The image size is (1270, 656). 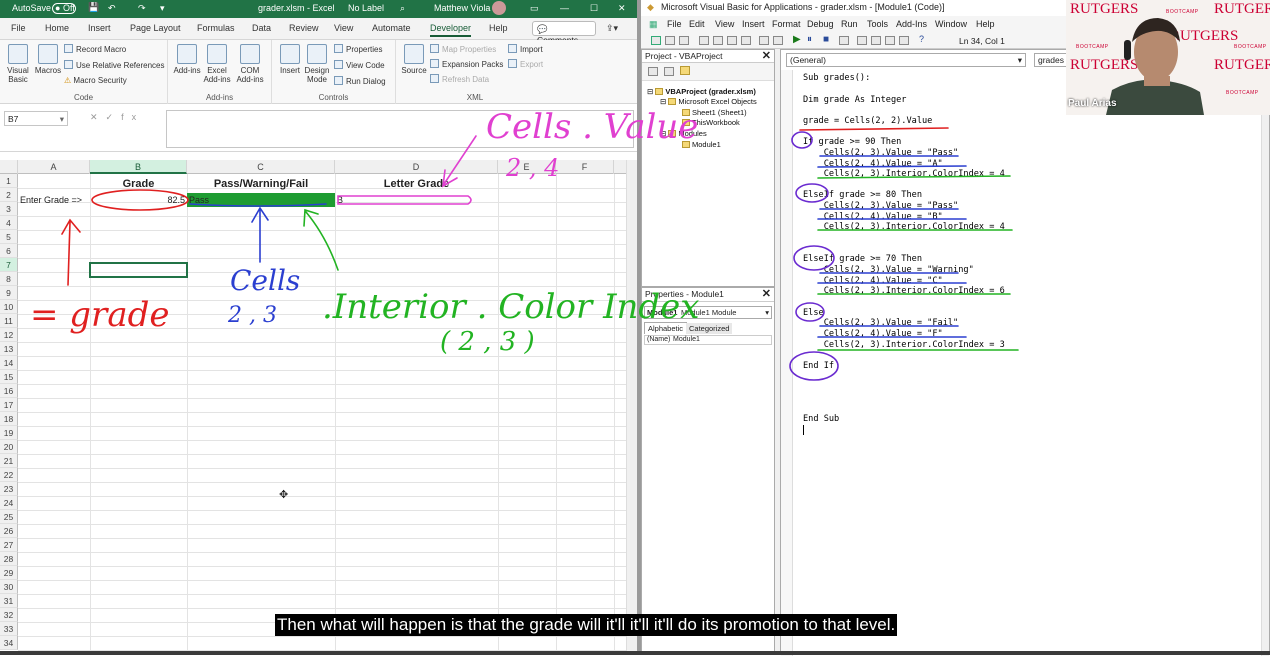 I want to click on row-header: 12, so click(x=9, y=335).